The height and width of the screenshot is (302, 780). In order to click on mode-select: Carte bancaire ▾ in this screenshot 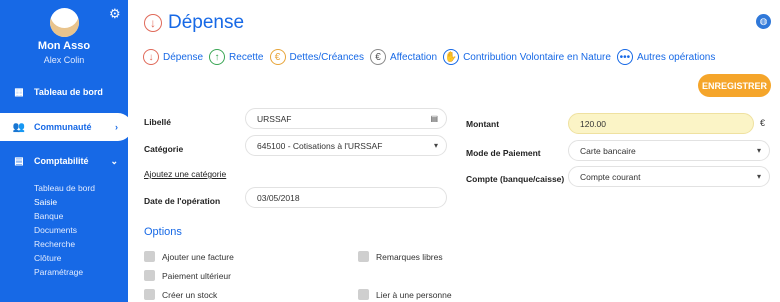, I will do `click(669, 150)`.